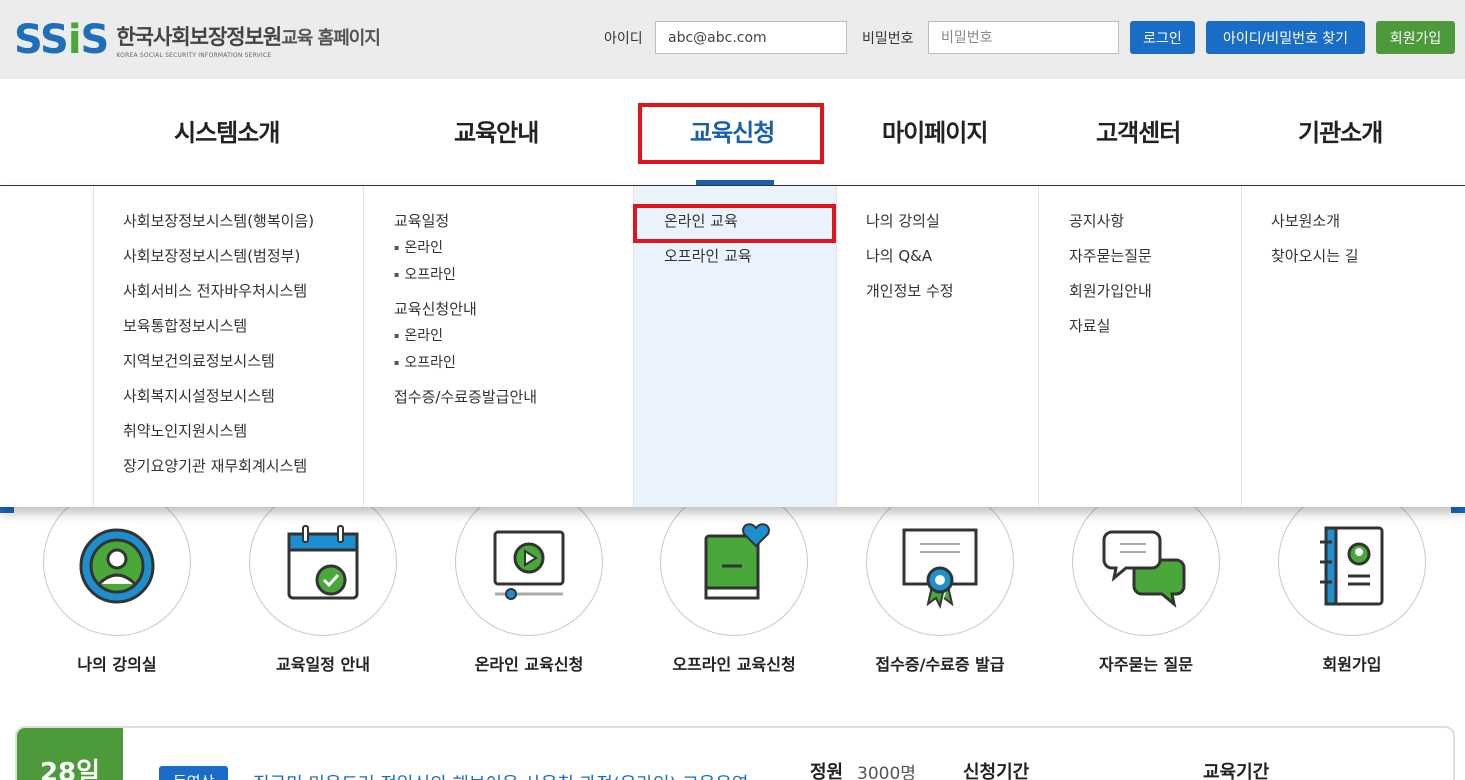  I want to click on menu-item-system: 사회보장정보시스템(행복이음), so click(243, 221).